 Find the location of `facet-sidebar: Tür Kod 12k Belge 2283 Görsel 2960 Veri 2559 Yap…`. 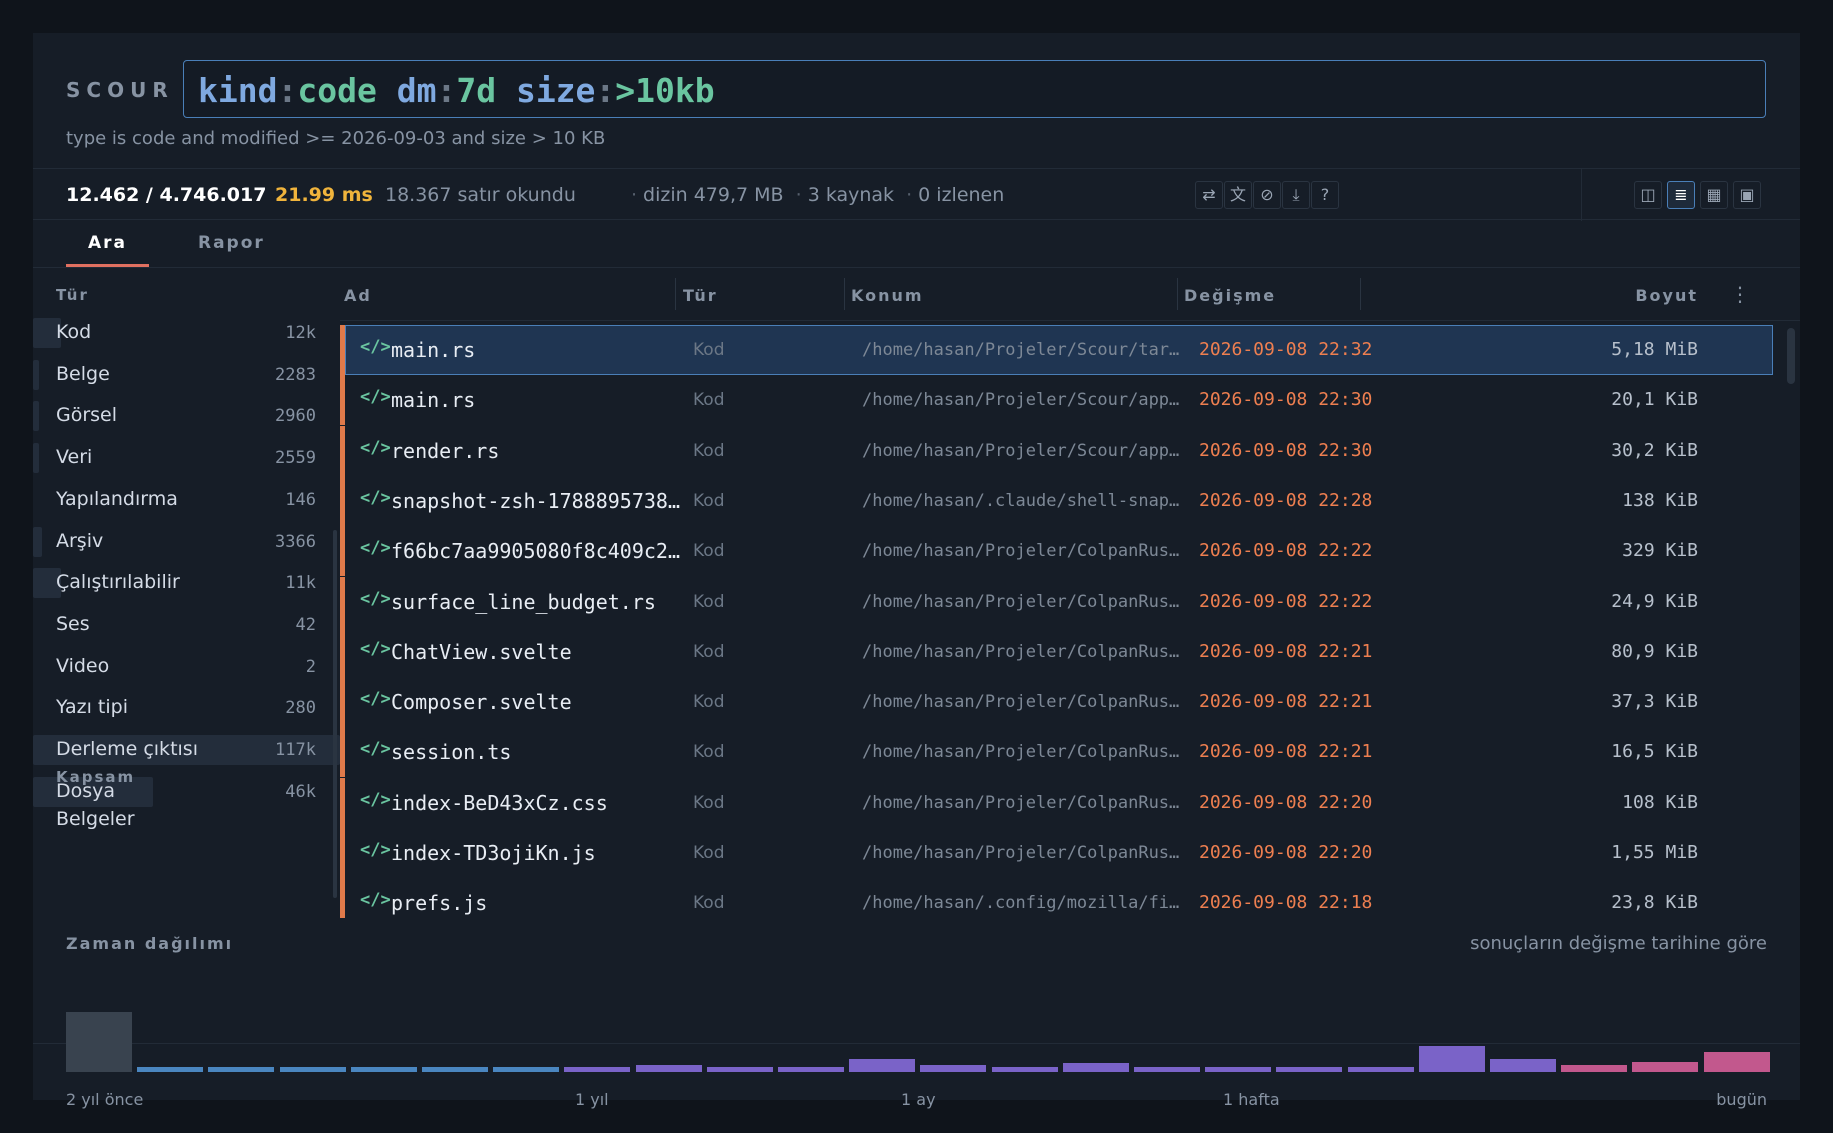

facet-sidebar: Tür Kod 12k Belge 2283 Görsel 2960 Veri 2559 Yap… is located at coordinates (186, 593).